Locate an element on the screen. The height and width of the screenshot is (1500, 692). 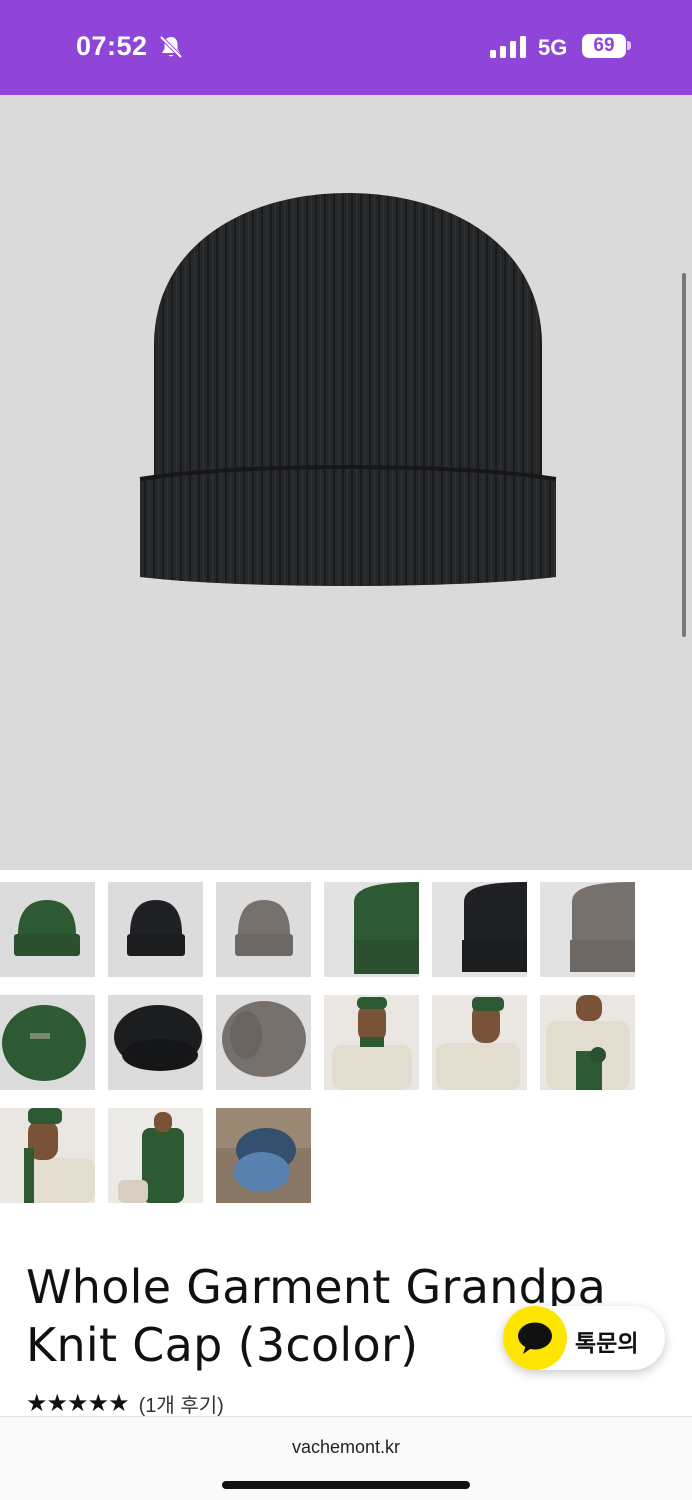
star-rating-icon: ★★★★★ is located at coordinates (78, 1403).